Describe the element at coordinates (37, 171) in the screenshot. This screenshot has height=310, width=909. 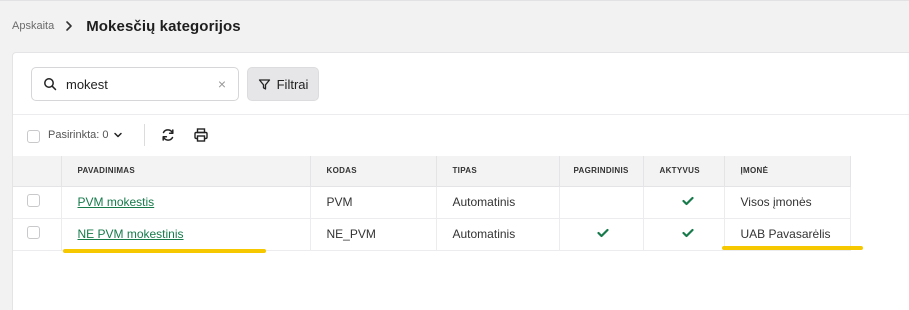
I see `header-checkbox-cell` at that location.